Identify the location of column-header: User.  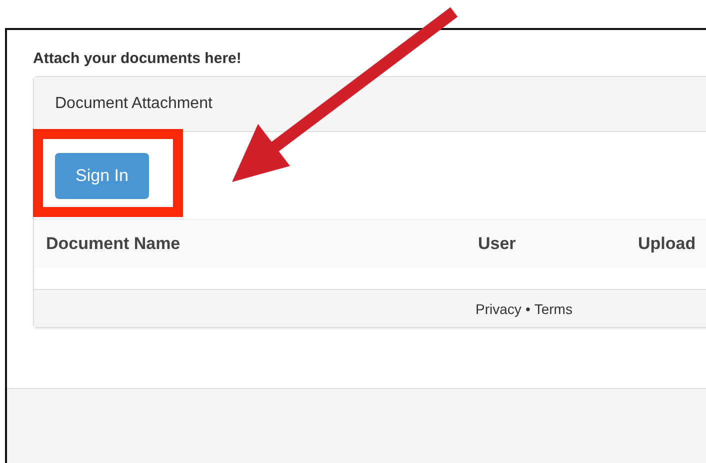
(497, 244).